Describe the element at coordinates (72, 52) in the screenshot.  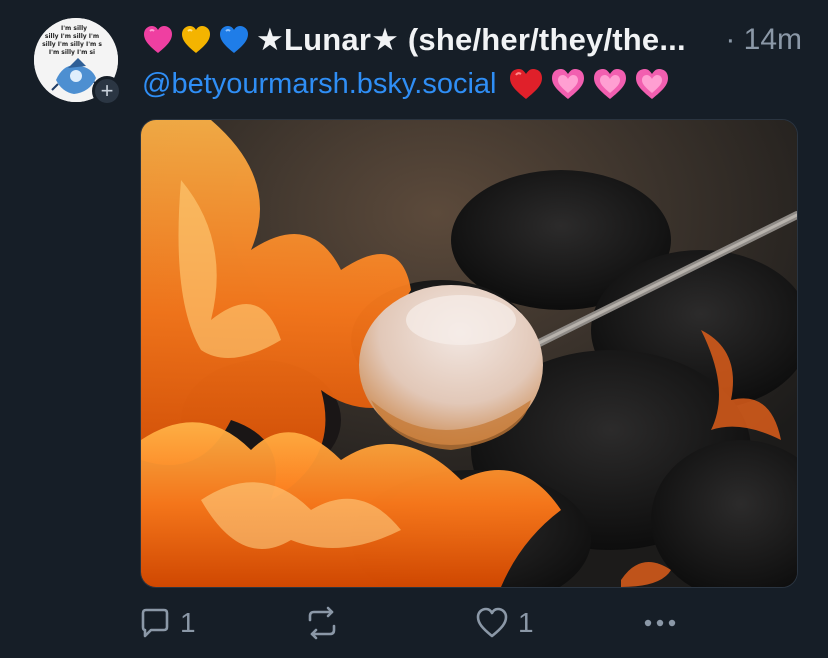
I see `avatar-text-line: I'm silly I'm si` at that location.